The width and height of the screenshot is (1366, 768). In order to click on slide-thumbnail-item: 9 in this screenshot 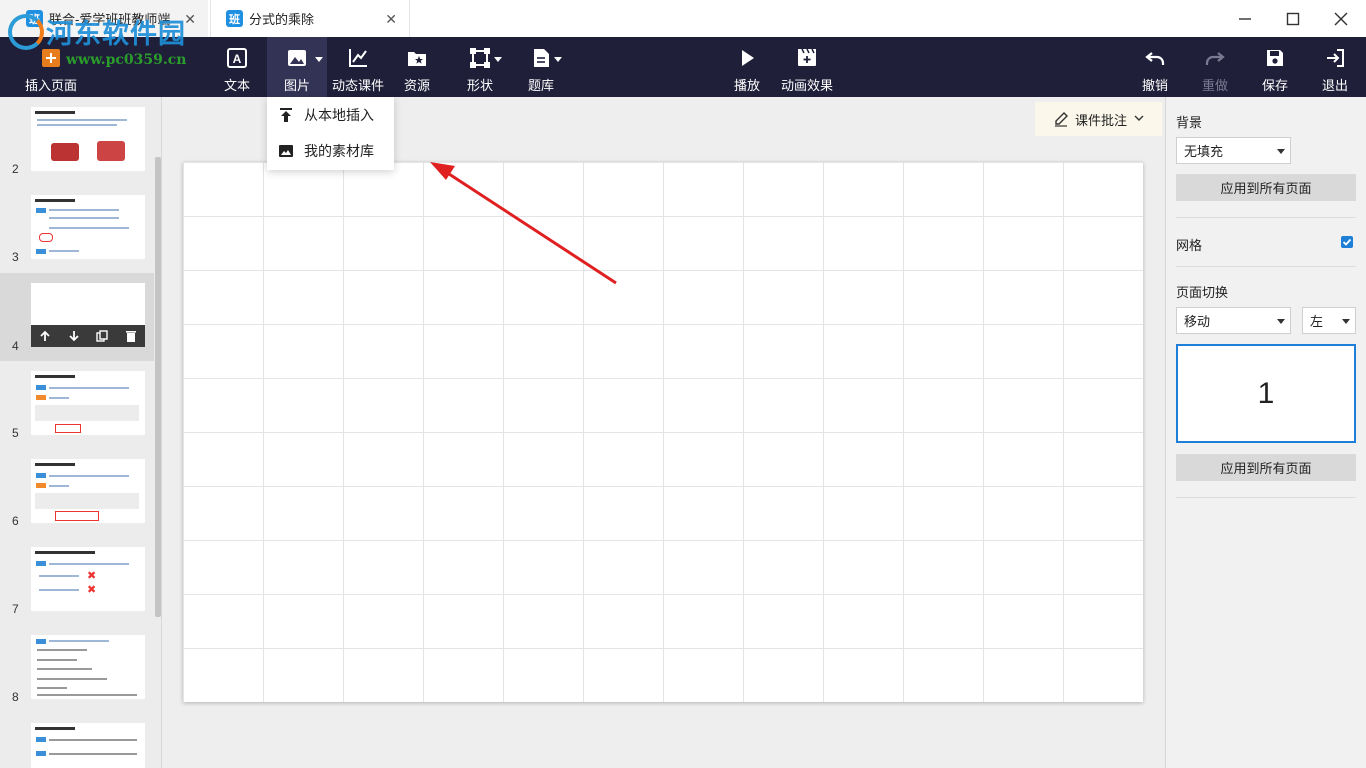, I will do `click(77, 740)`.